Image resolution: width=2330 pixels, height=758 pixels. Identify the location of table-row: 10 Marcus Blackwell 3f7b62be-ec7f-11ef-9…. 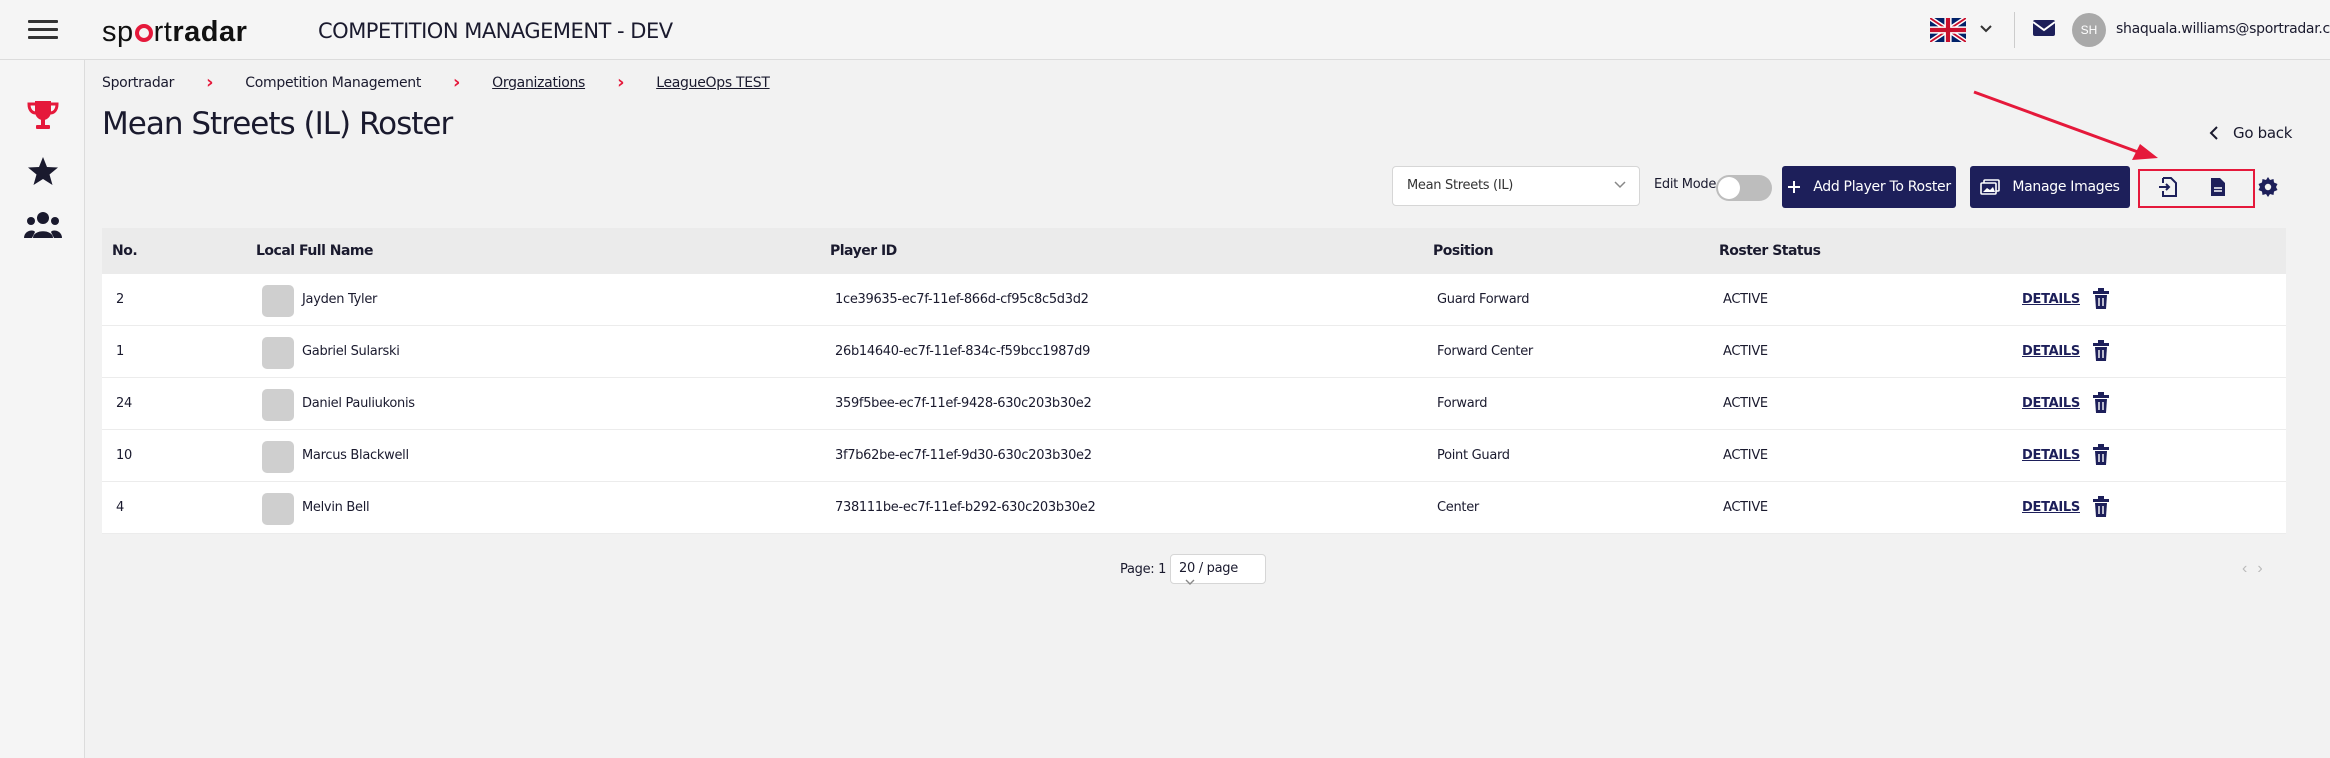
(1194, 456).